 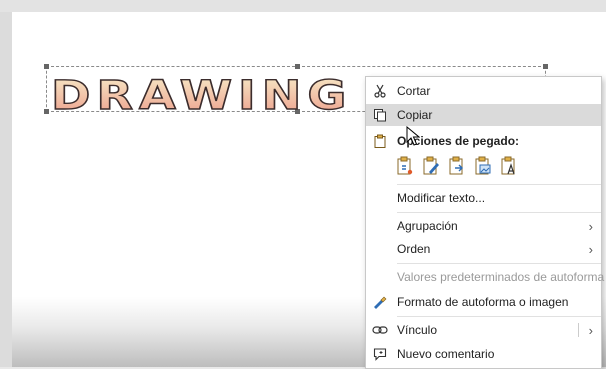 What do you see at coordinates (417, 330) in the screenshot?
I see `menu-item-link-label: Vínculo` at bounding box center [417, 330].